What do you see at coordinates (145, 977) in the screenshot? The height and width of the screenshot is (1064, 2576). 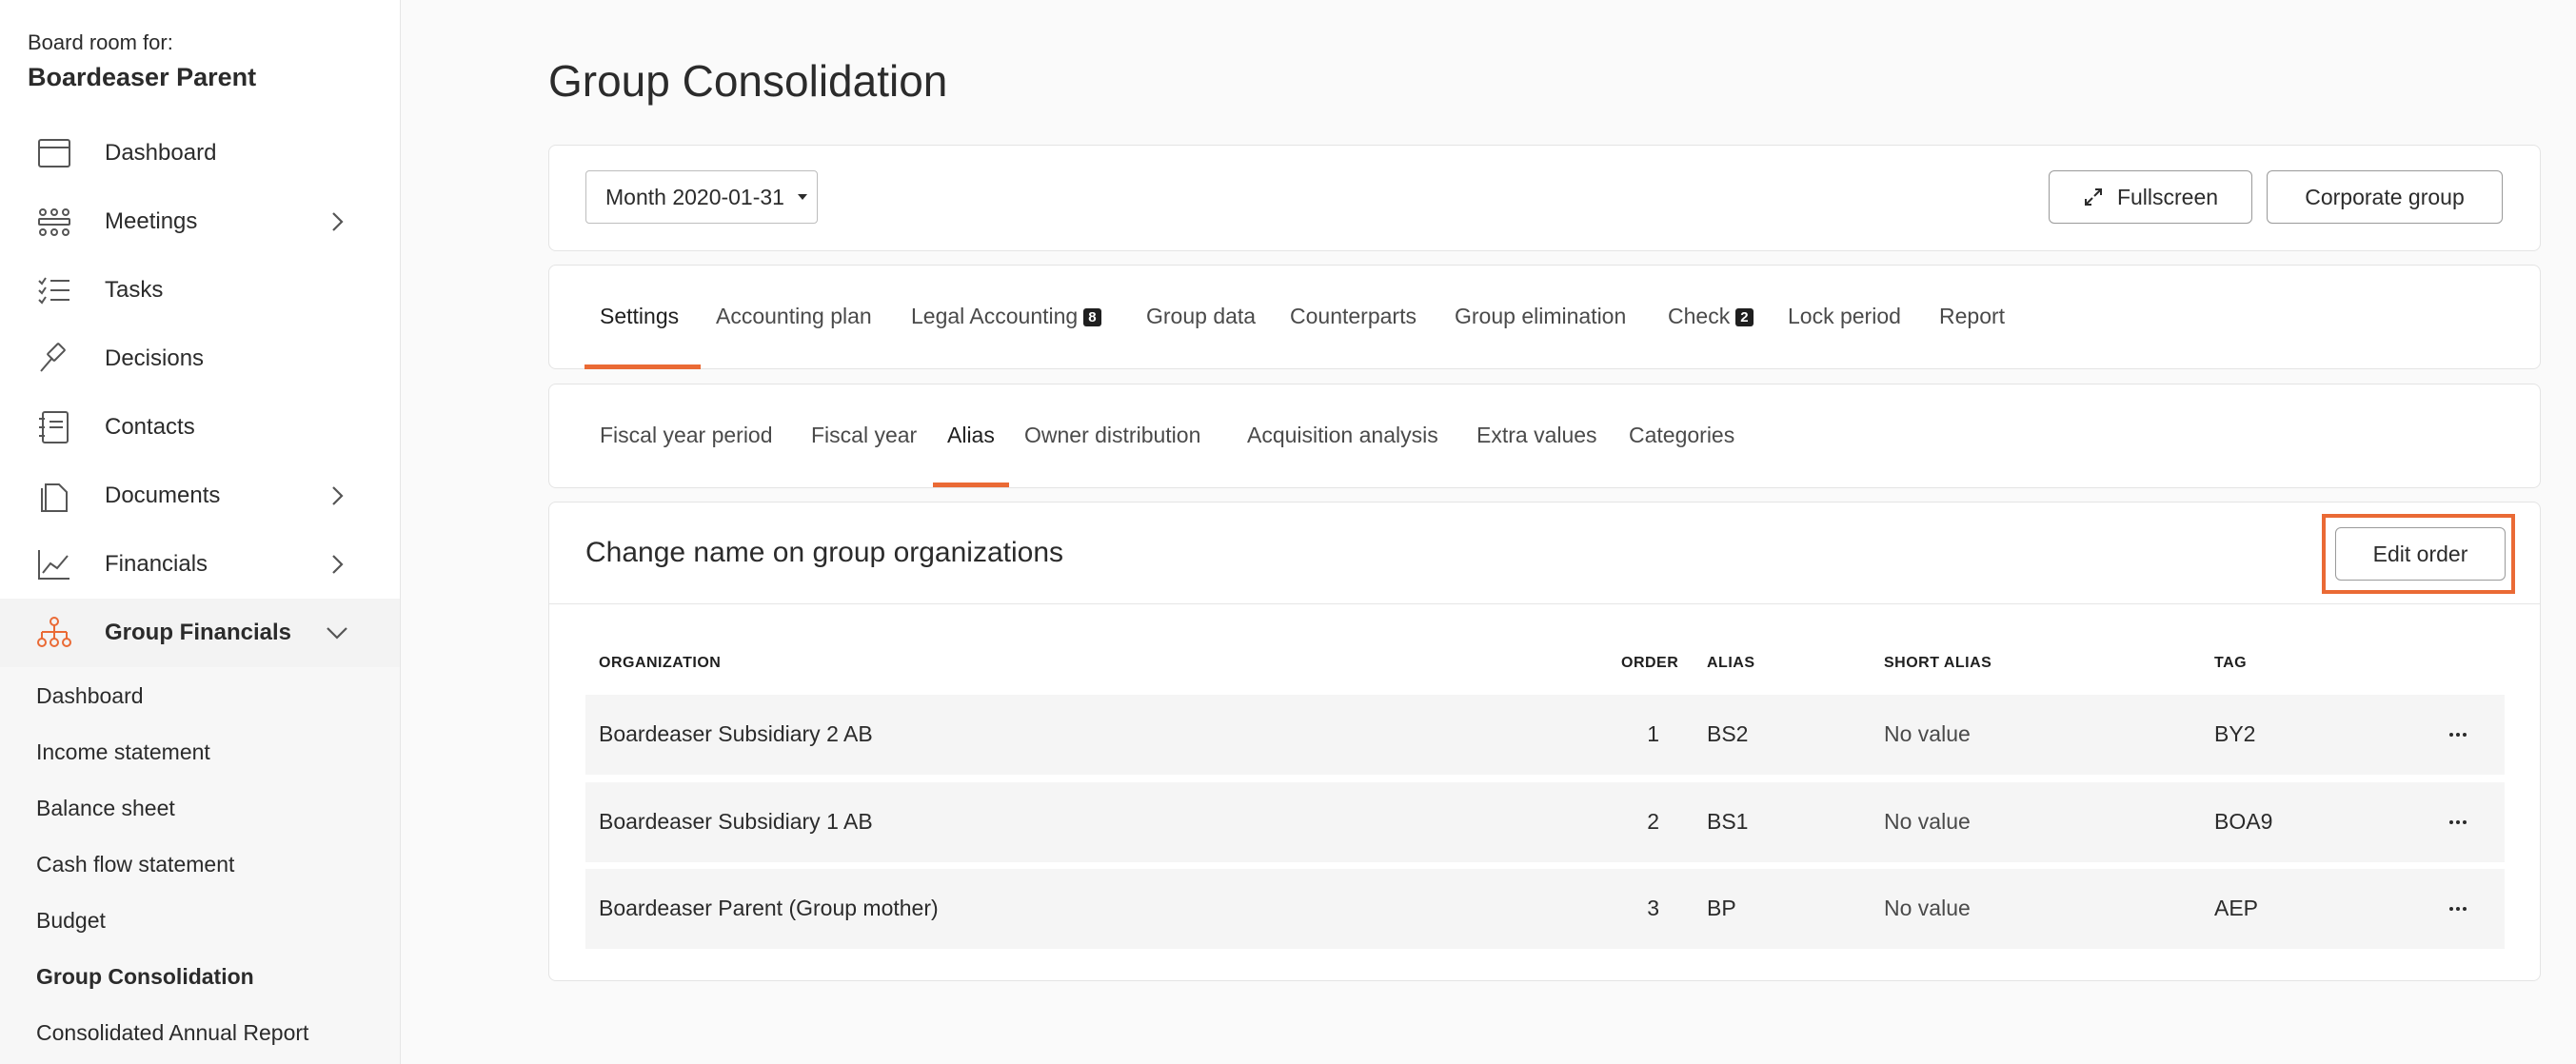 I see `submenu-item-group-consolidation: Group Consolidation` at bounding box center [145, 977].